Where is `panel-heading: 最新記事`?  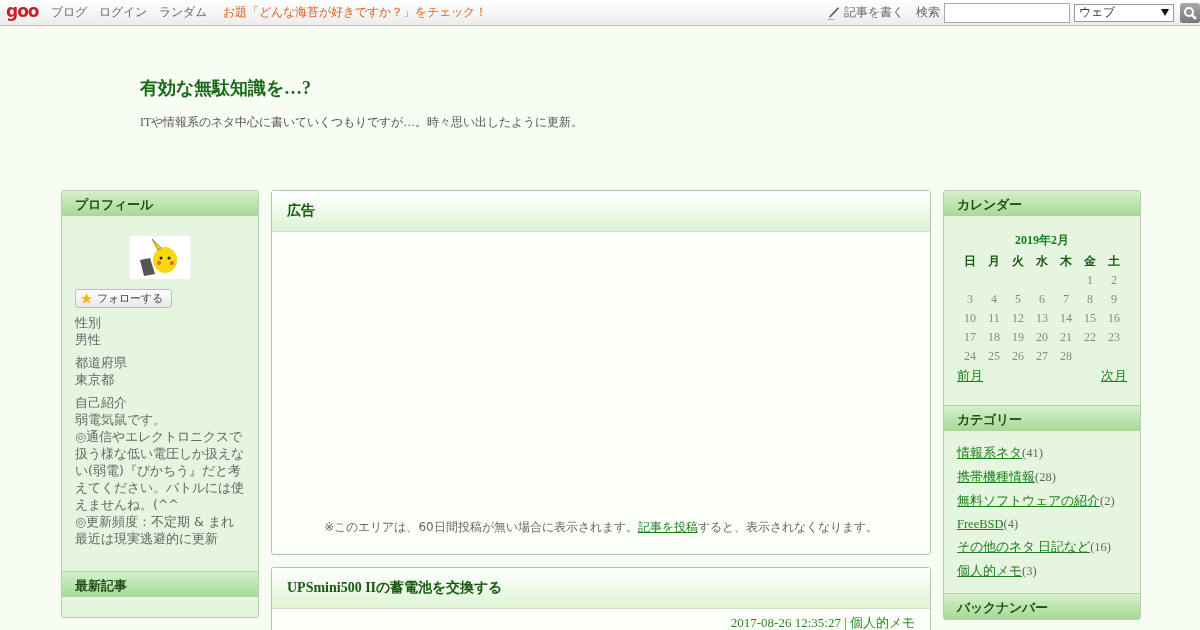 panel-heading: 最新記事 is located at coordinates (160, 584).